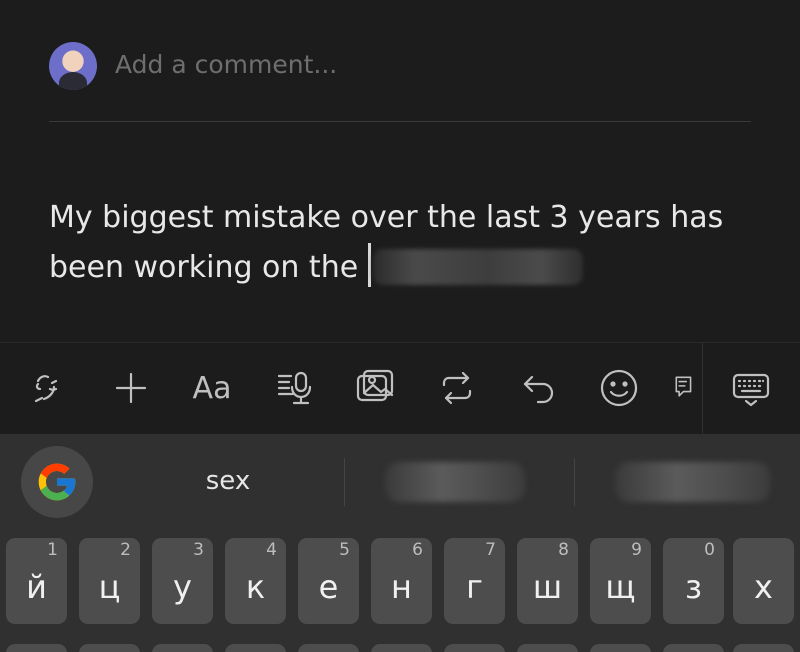 This screenshot has height=652, width=800. I want to click on key-5: 5е, so click(328, 581).